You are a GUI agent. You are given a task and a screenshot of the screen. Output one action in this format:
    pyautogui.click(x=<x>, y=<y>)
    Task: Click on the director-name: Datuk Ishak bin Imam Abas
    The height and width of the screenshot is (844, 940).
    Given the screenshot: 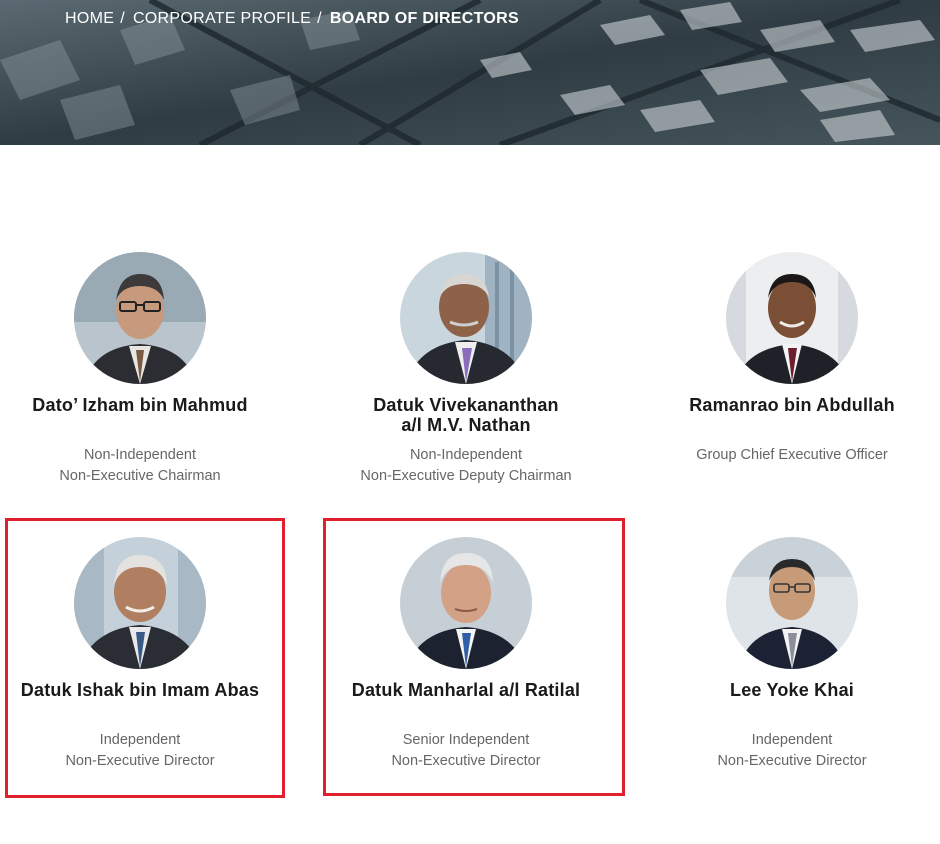 What is the action you would take?
    pyautogui.click(x=140, y=690)
    